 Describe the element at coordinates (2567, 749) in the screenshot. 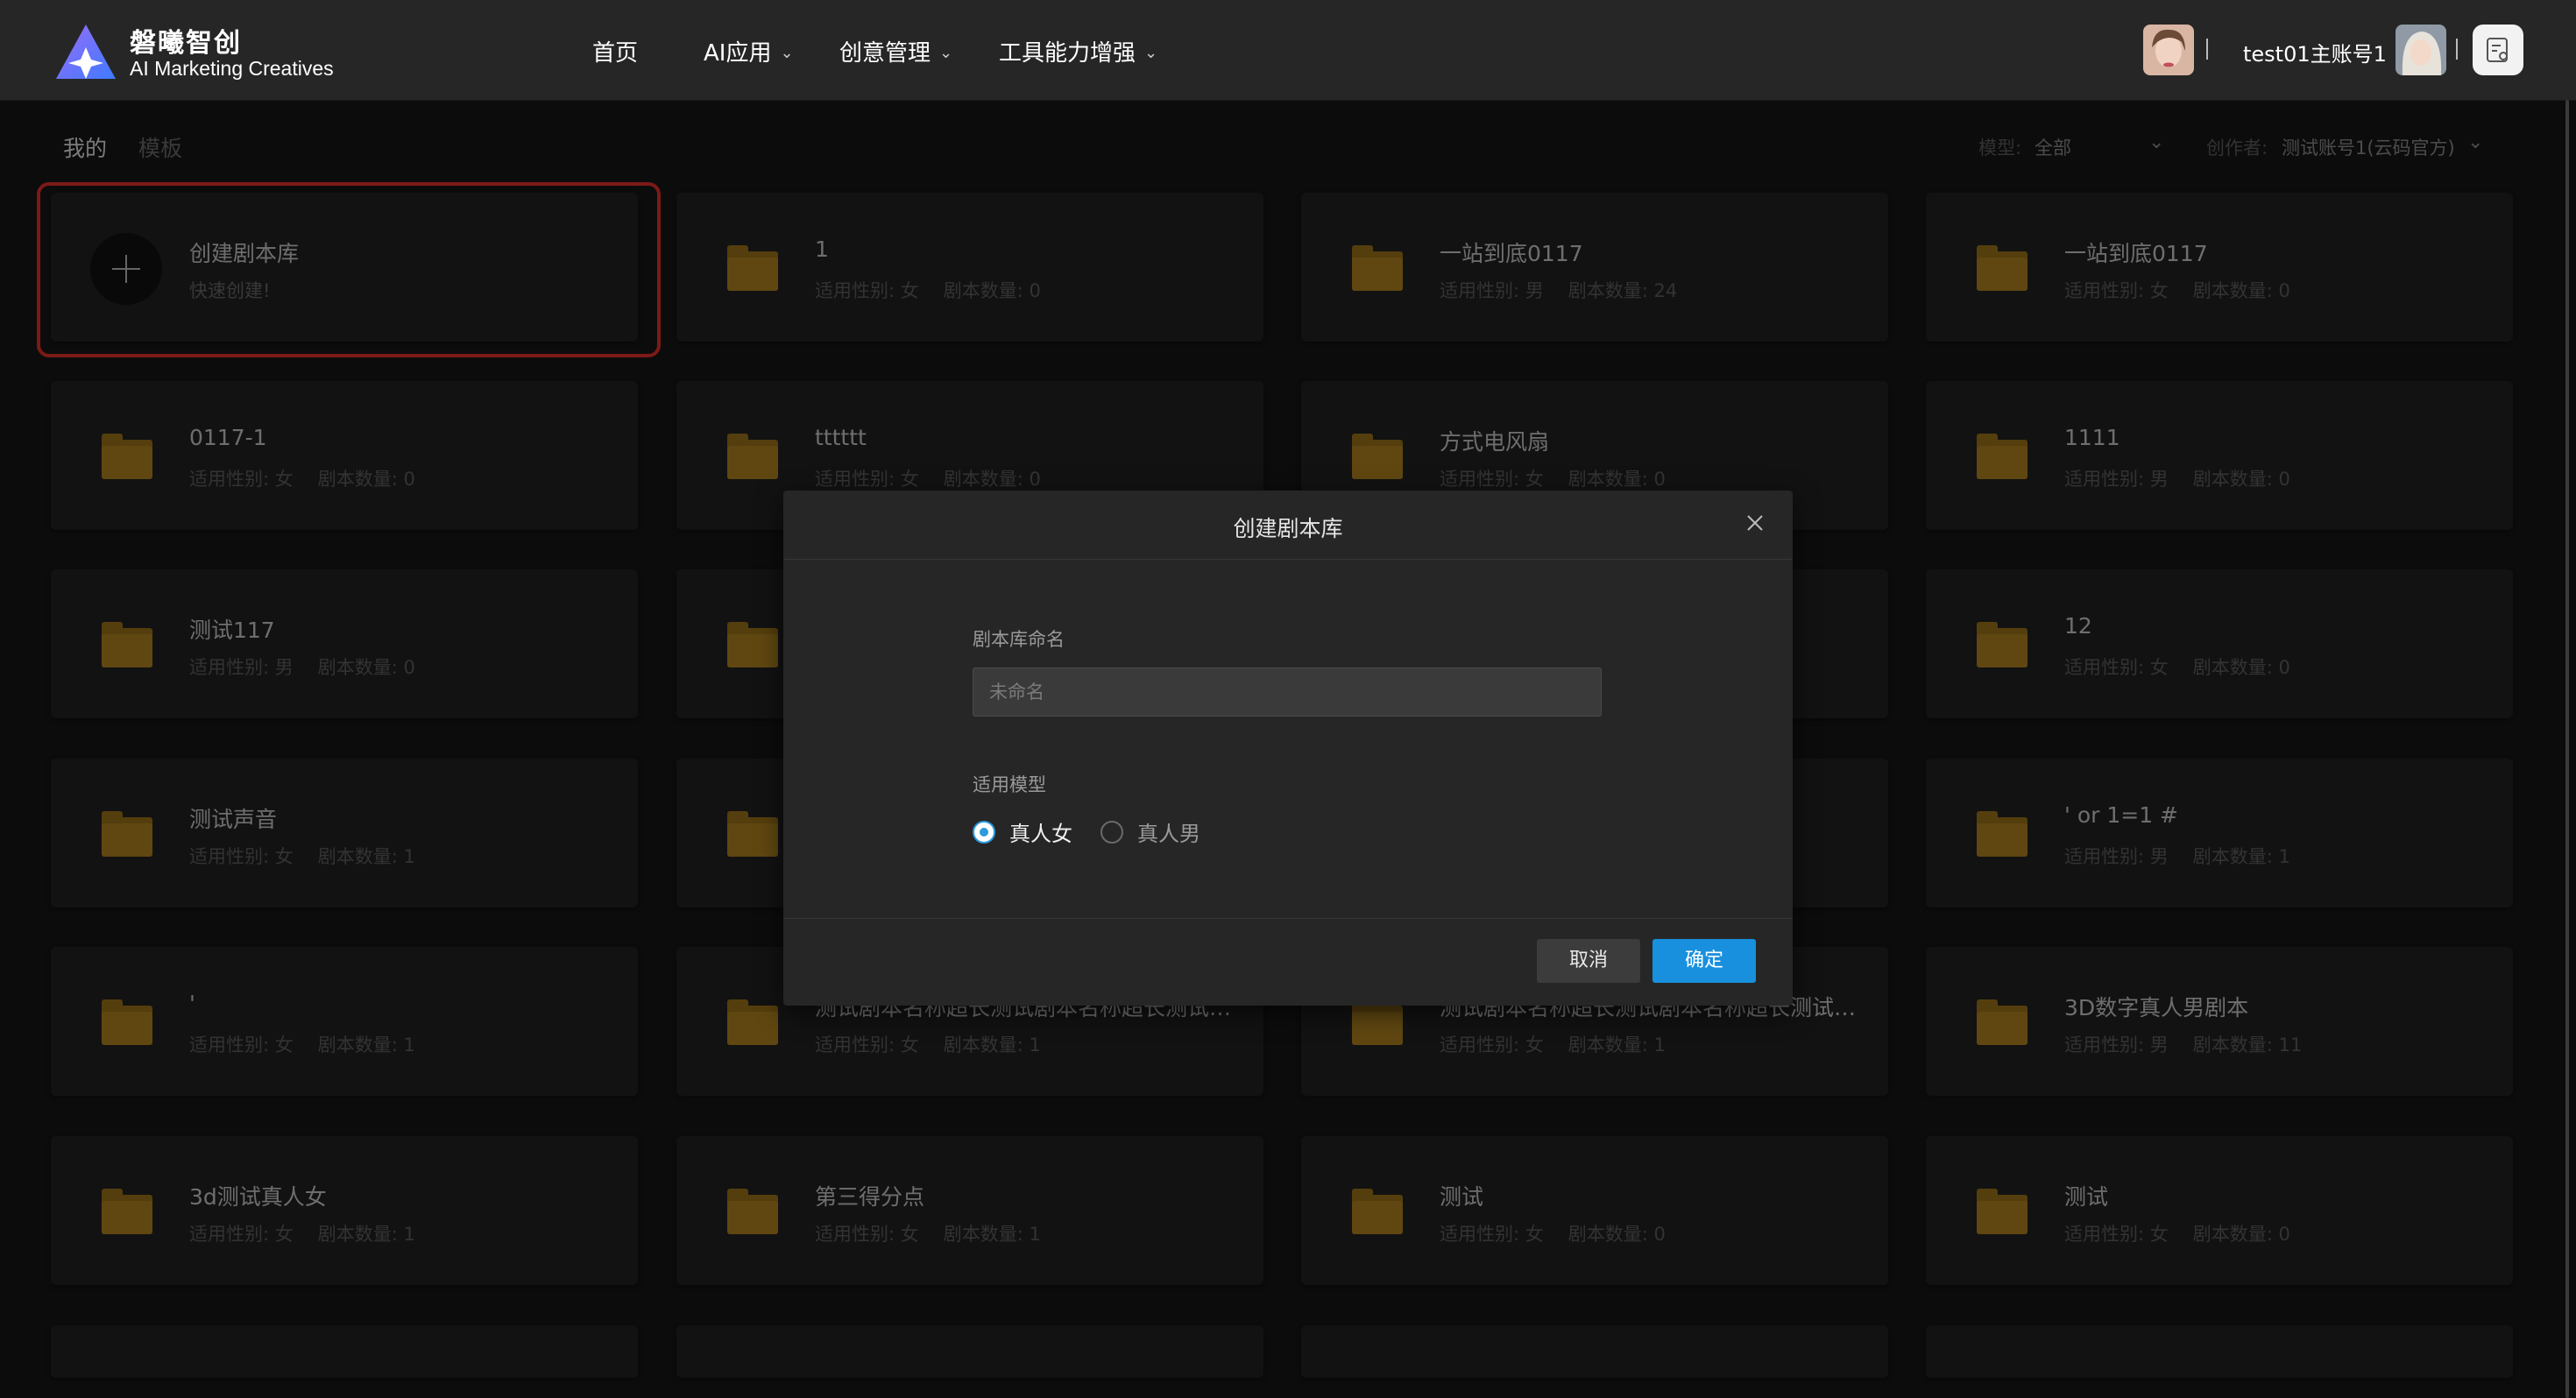

I see `scrollbar` at that location.